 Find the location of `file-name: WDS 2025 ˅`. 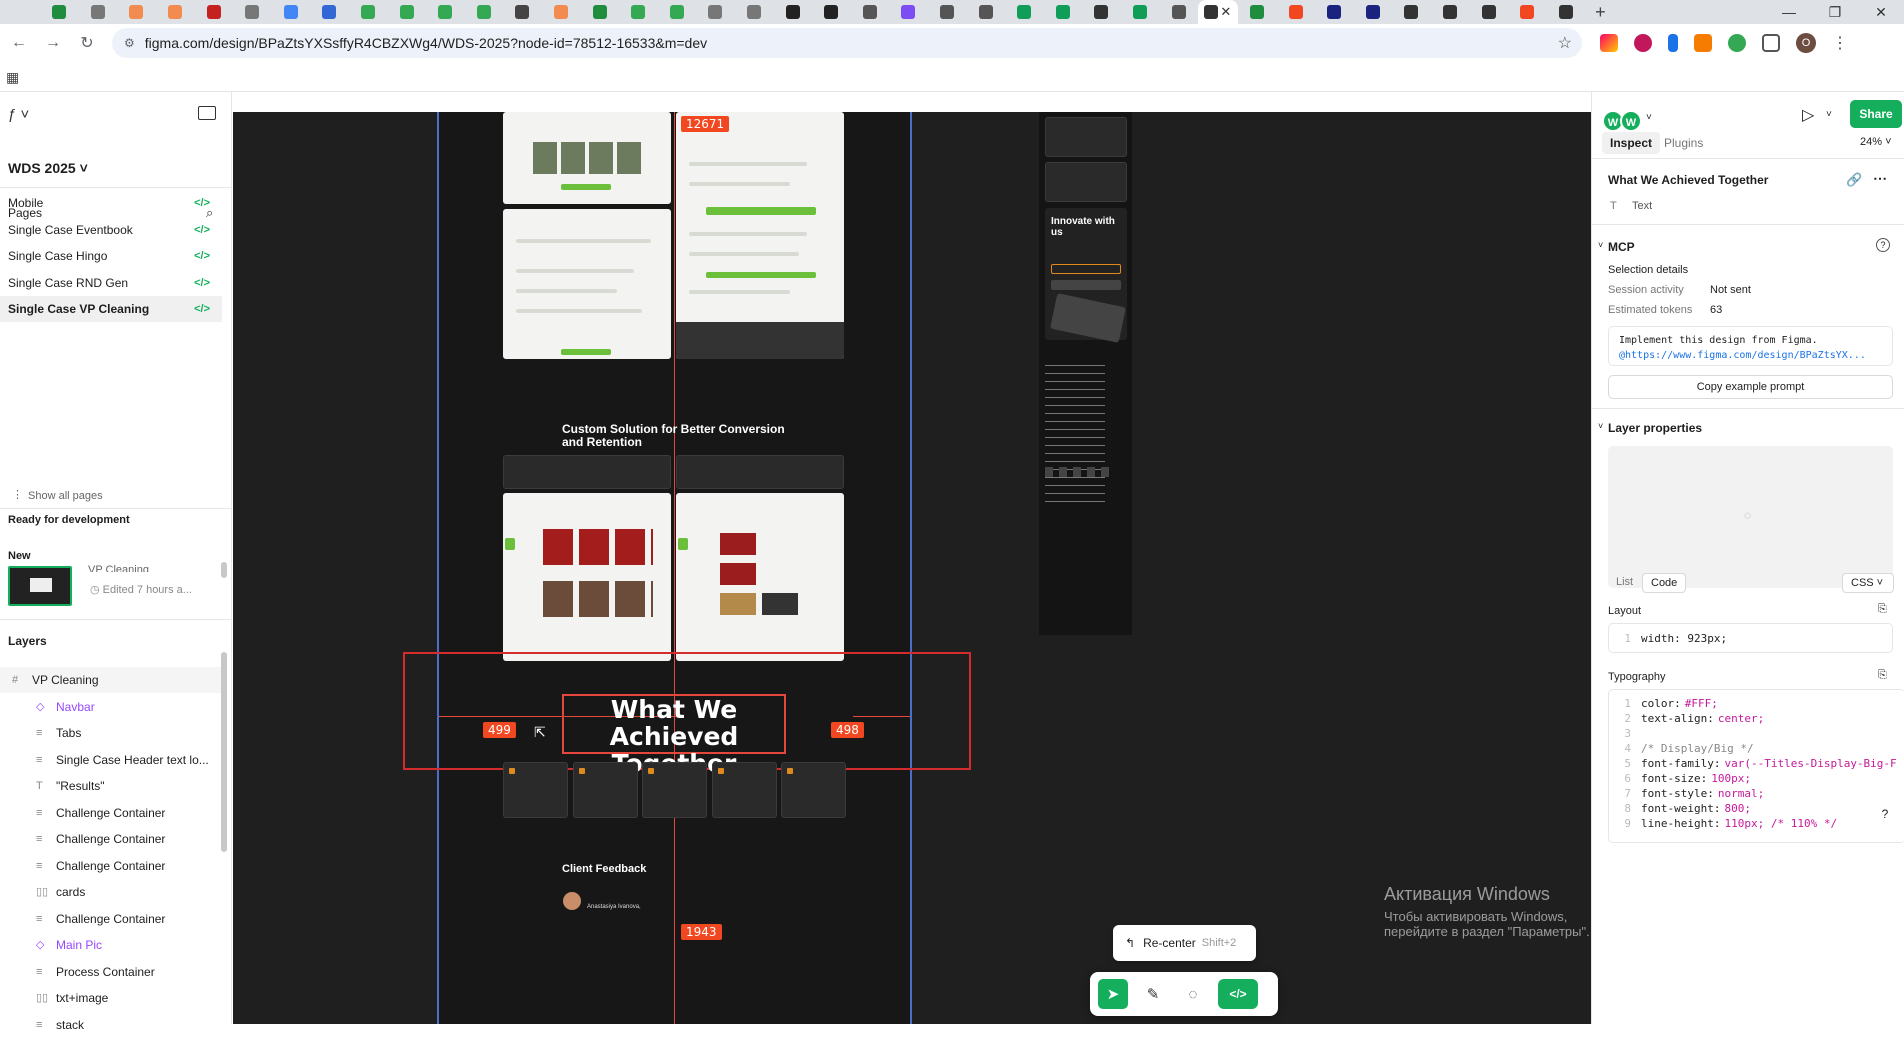

file-name: WDS 2025 ˅ is located at coordinates (48, 168).